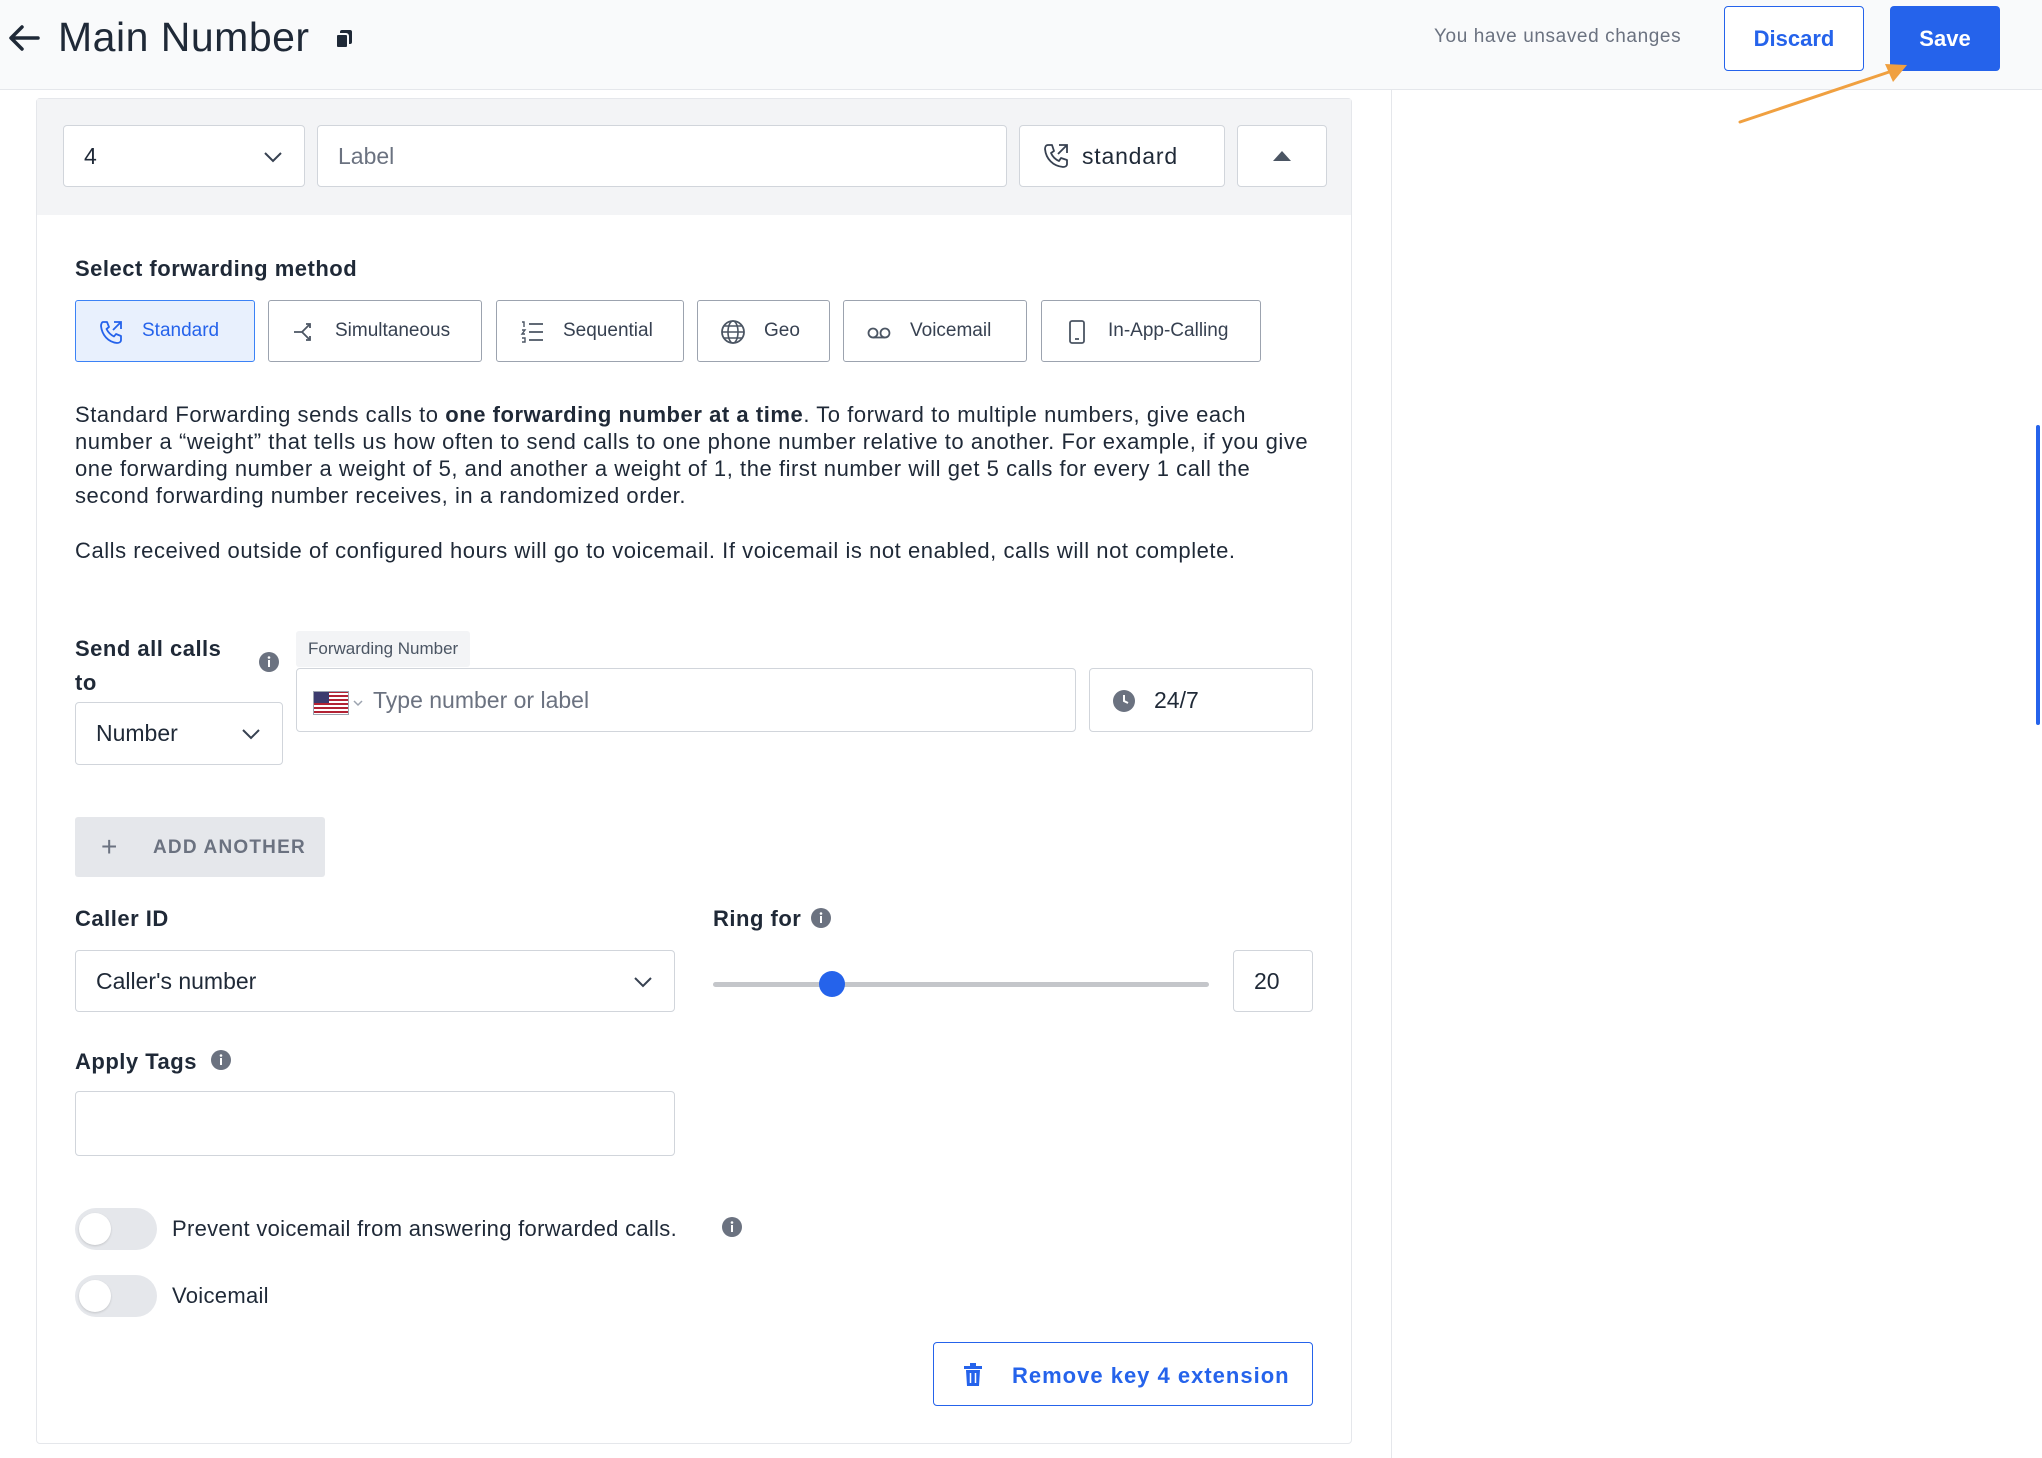 This screenshot has width=2042, height=1458. Describe the element at coordinates (1130, 155) in the screenshot. I see `forwarding-mode-label: standard` at that location.